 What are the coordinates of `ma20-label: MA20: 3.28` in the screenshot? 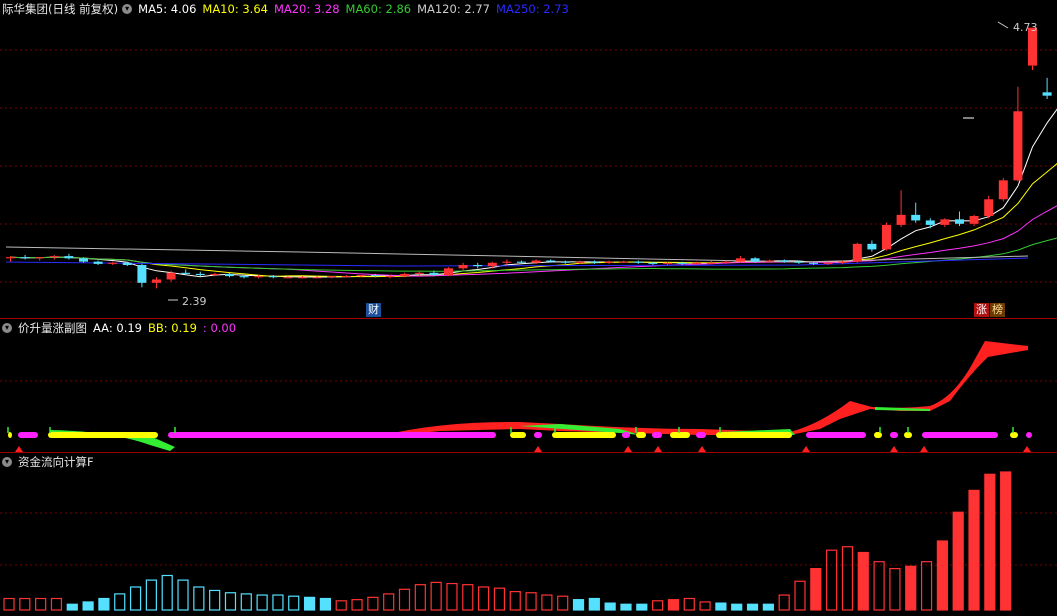 It's located at (306, 9).